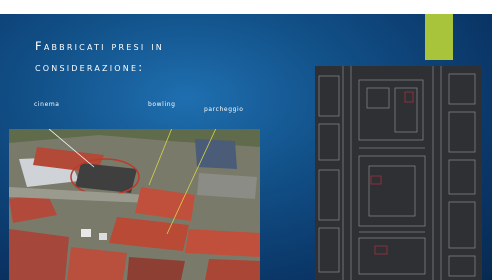 Image resolution: width=492 pixels, height=280 pixels. What do you see at coordinates (162, 104) in the screenshot?
I see `label-bowling: bowling` at bounding box center [162, 104].